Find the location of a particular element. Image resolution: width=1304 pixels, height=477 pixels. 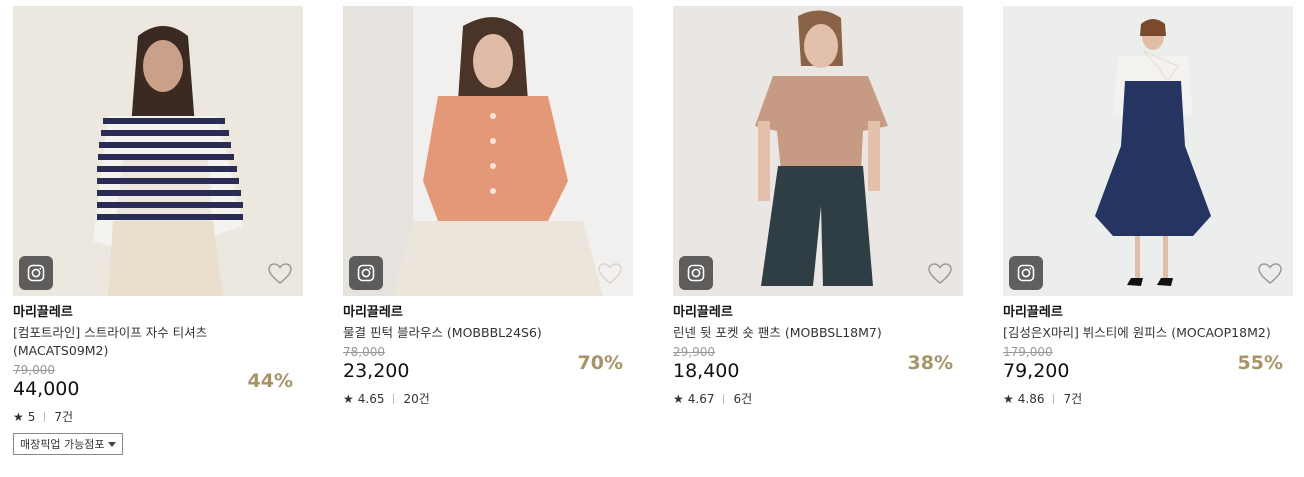

price-block: 29,900 18,400 38% is located at coordinates (818, 364).